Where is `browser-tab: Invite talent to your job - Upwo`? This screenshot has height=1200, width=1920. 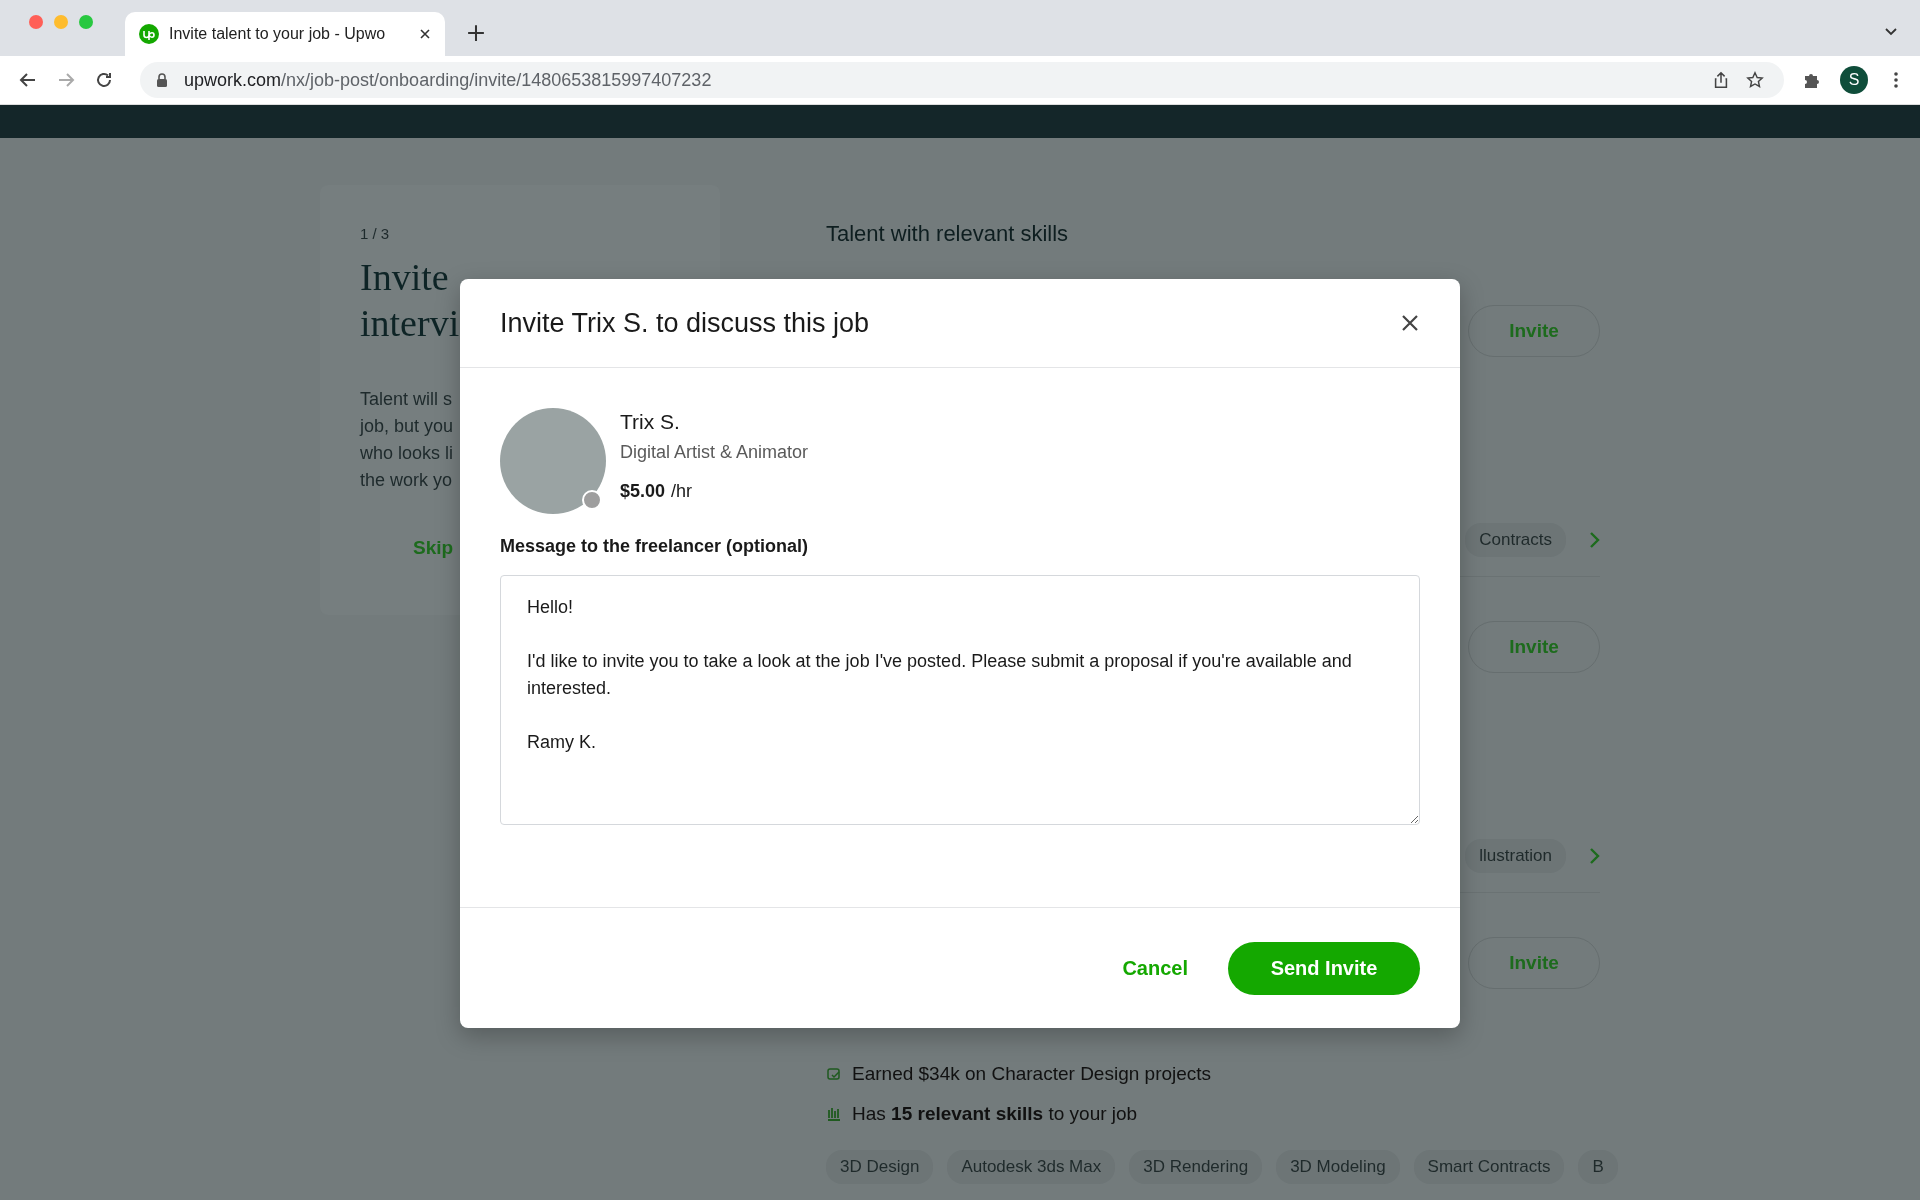
browser-tab: Invite talent to your job - Upwo is located at coordinates (285, 34).